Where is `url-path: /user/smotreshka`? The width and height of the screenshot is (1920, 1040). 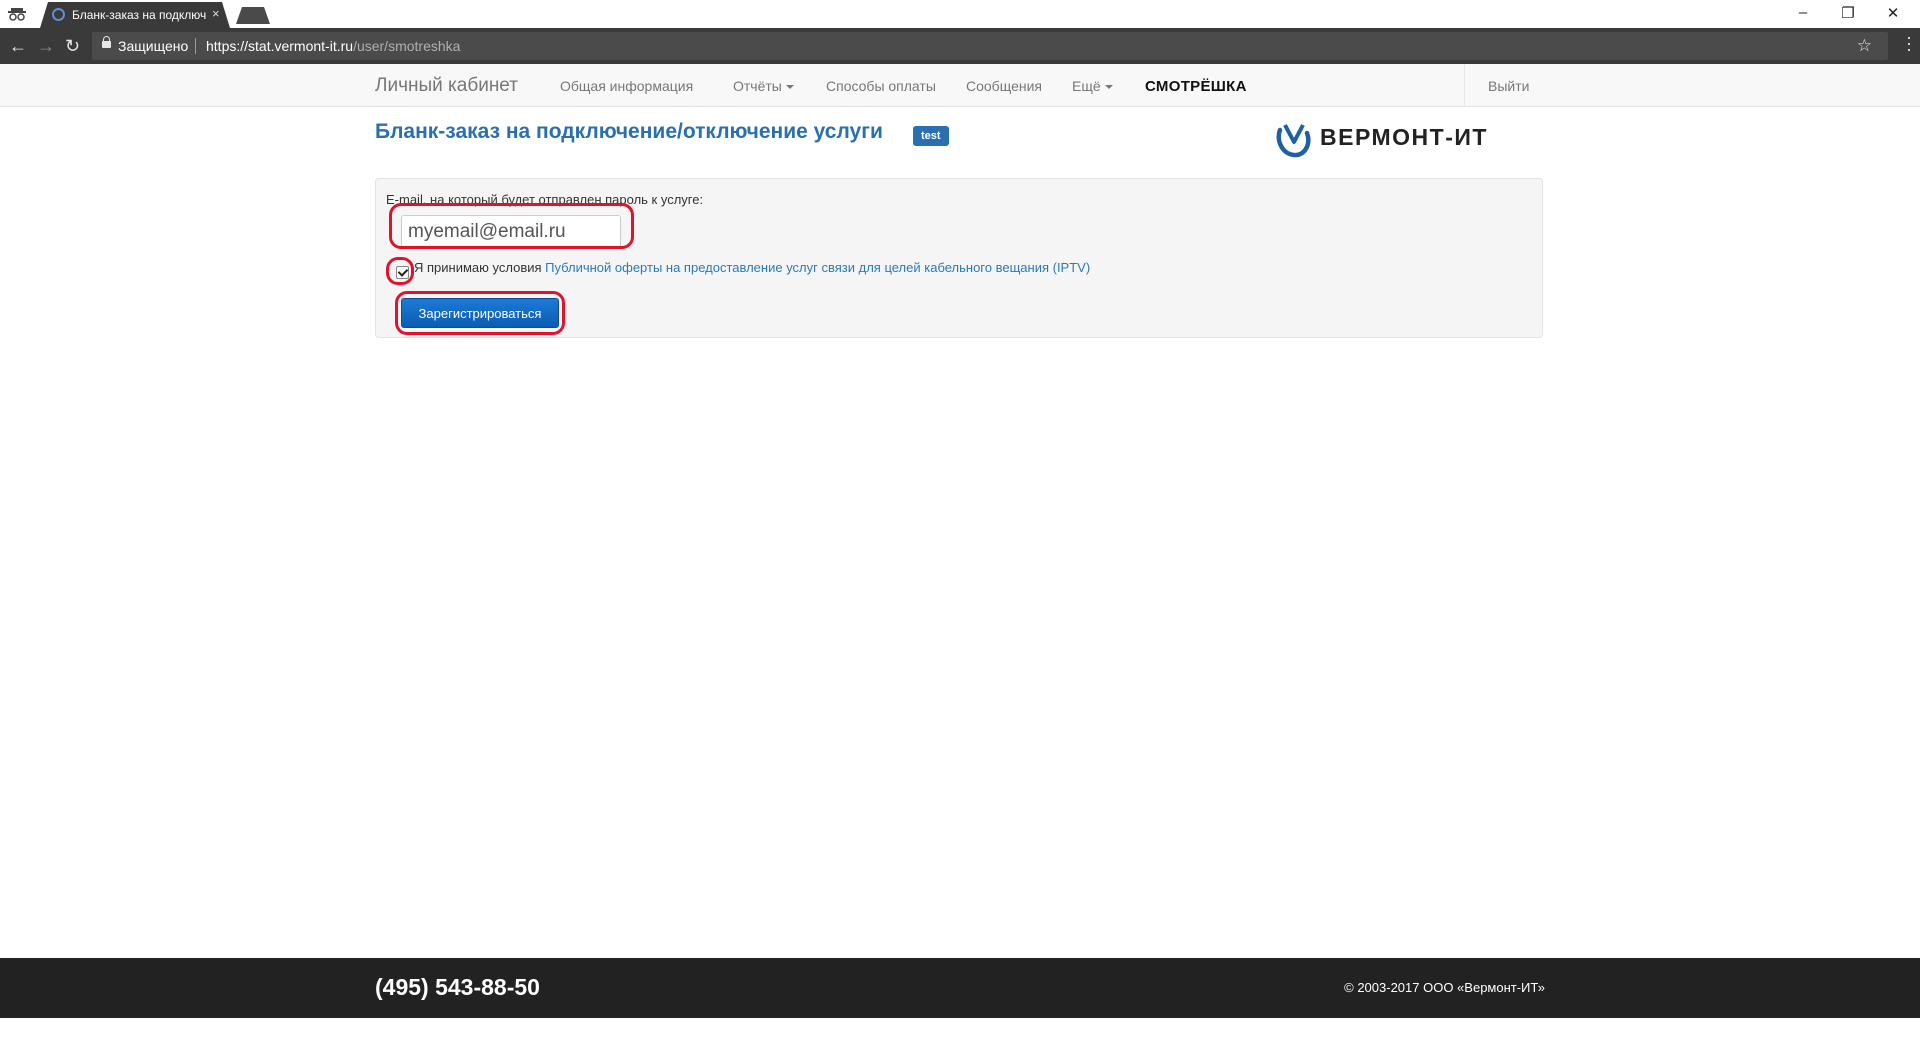
url-path: /user/smotreshka is located at coordinates (407, 46).